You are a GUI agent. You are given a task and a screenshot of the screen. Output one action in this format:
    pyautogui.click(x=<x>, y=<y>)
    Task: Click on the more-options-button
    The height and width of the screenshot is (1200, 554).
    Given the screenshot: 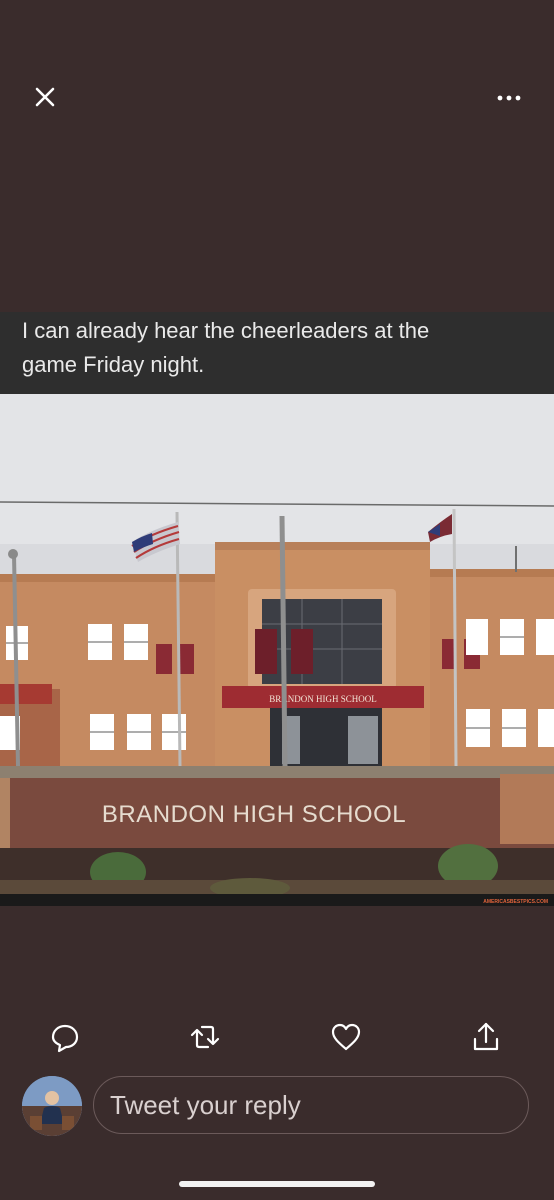 What is the action you would take?
    pyautogui.click(x=509, y=97)
    